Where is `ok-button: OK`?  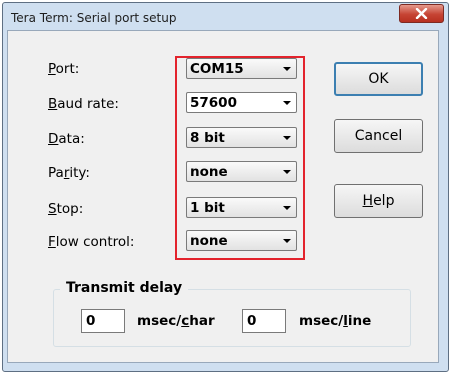
ok-button: OK is located at coordinates (378, 79).